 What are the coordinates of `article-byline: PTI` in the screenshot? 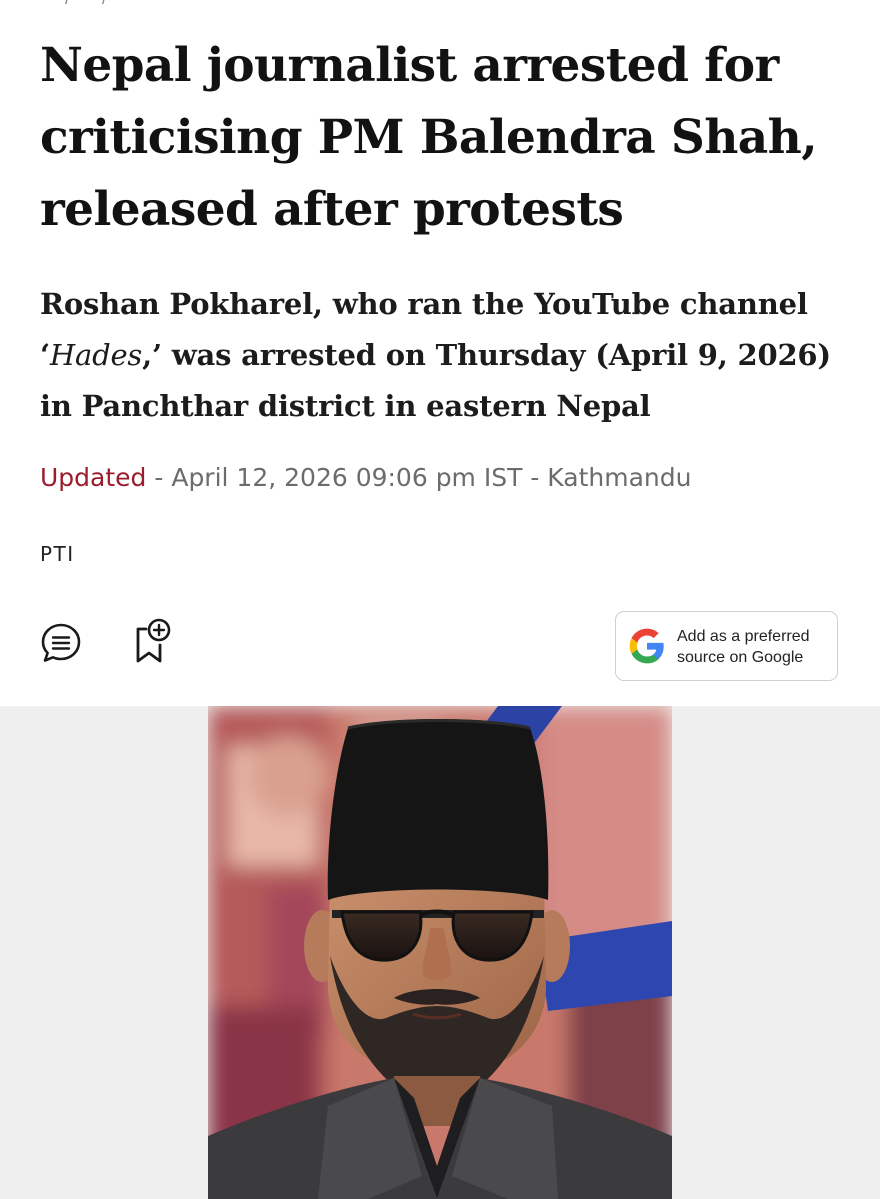 It's located at (57, 554).